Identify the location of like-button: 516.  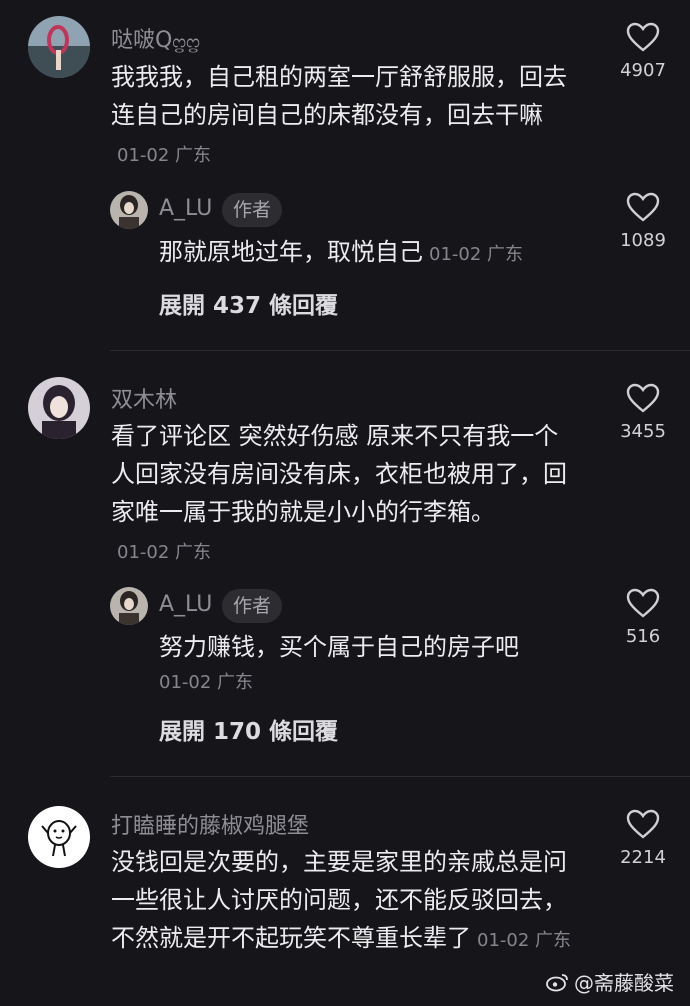
(643, 617).